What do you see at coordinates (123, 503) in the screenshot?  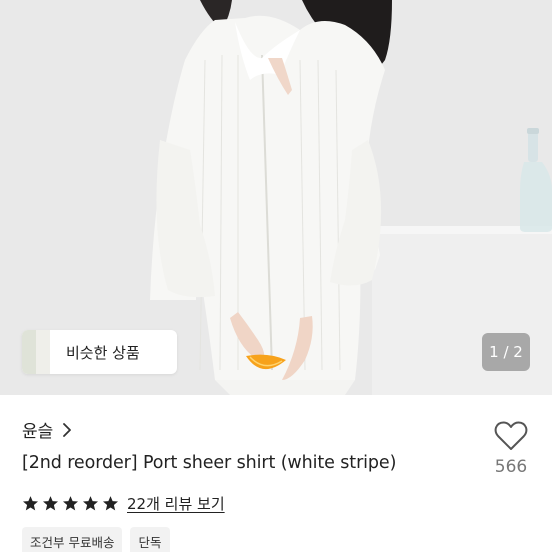 I see `rating-row: 22개 리뷰 보기` at bounding box center [123, 503].